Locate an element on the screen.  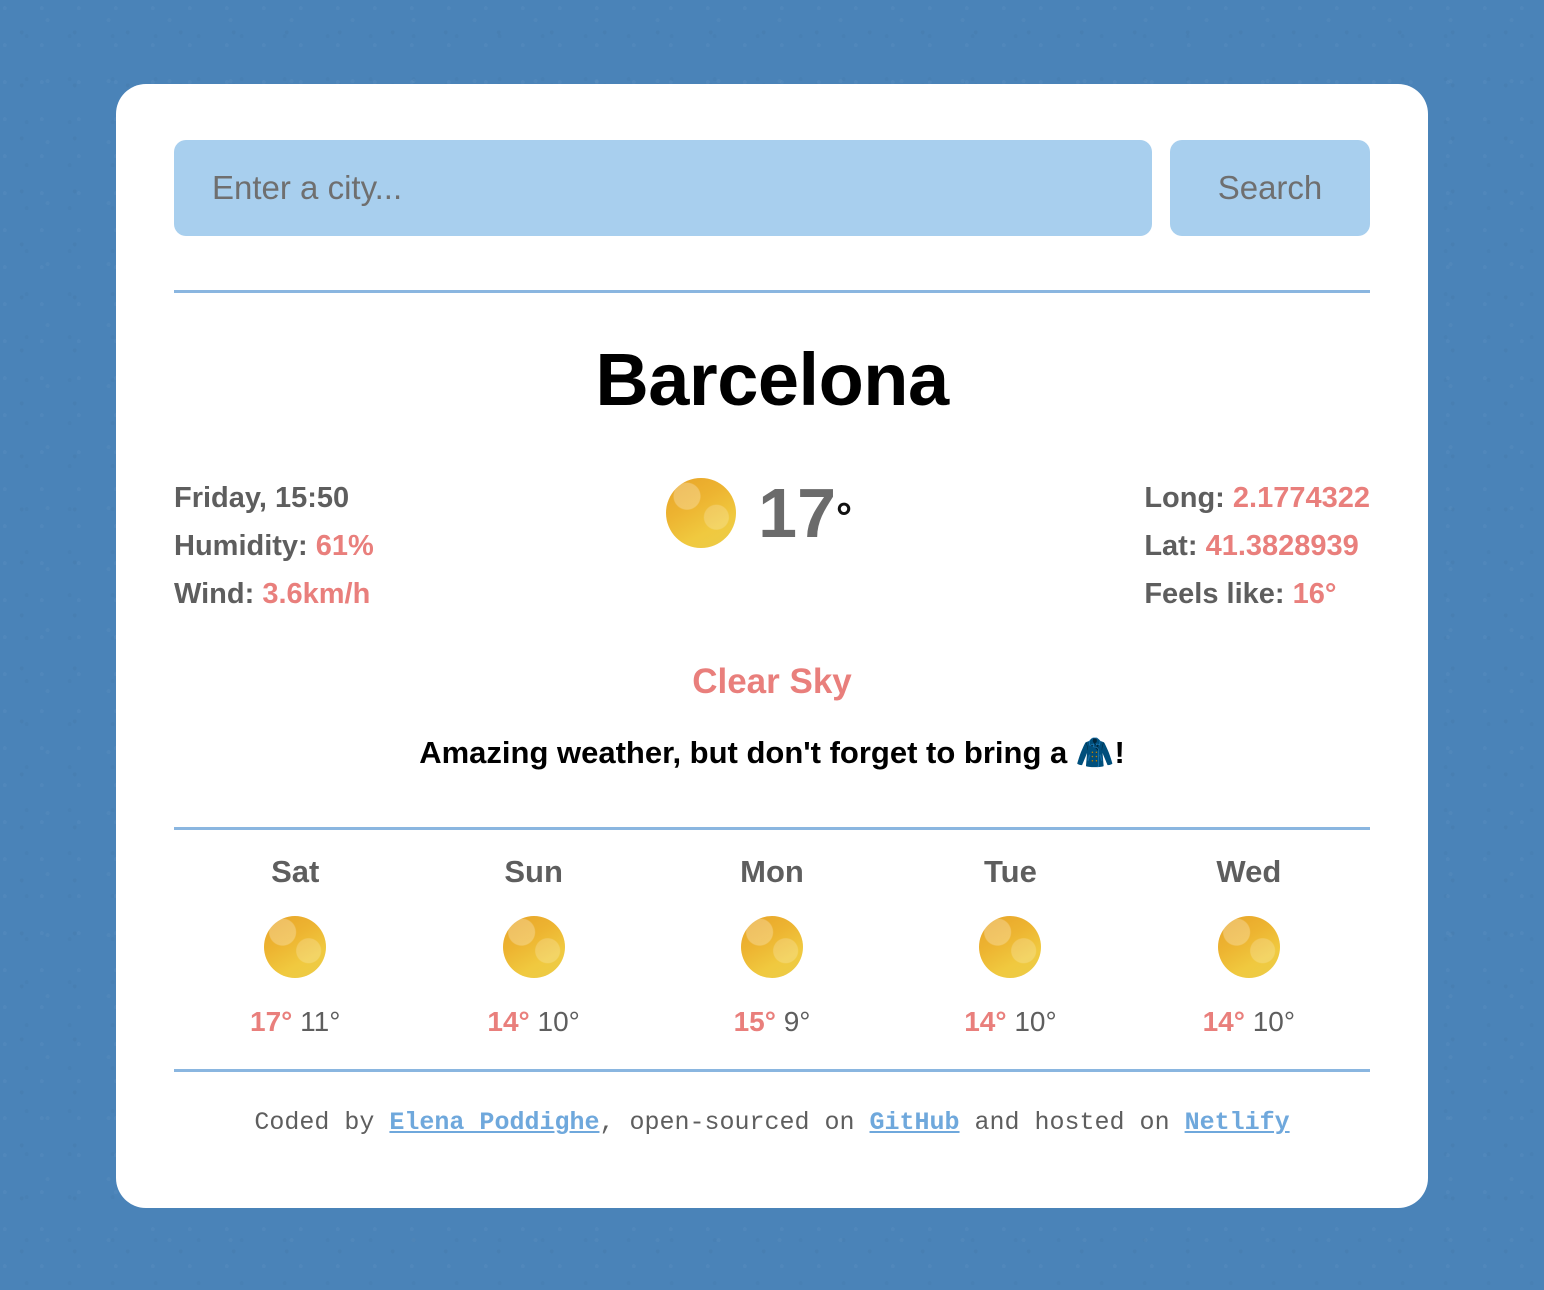
forecast-day: Sat 17° 11° is located at coordinates (295, 946).